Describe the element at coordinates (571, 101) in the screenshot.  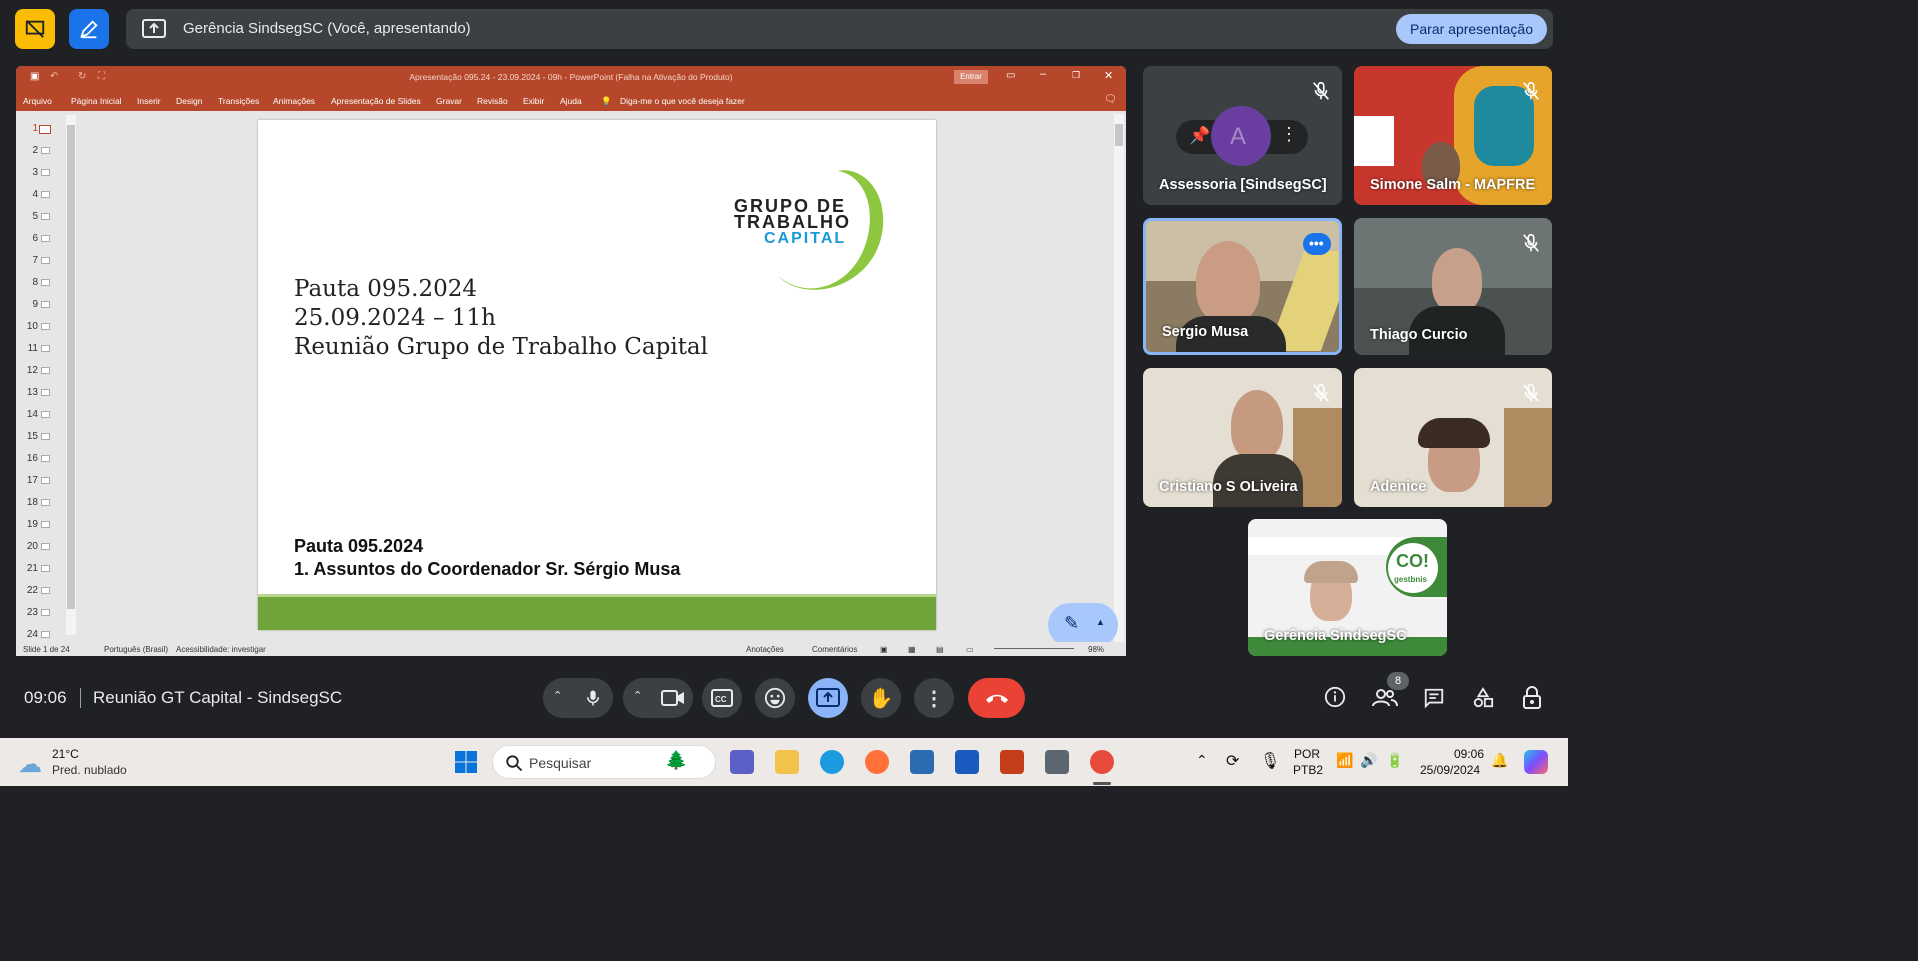
I see `tab-ajuda: Ajuda` at that location.